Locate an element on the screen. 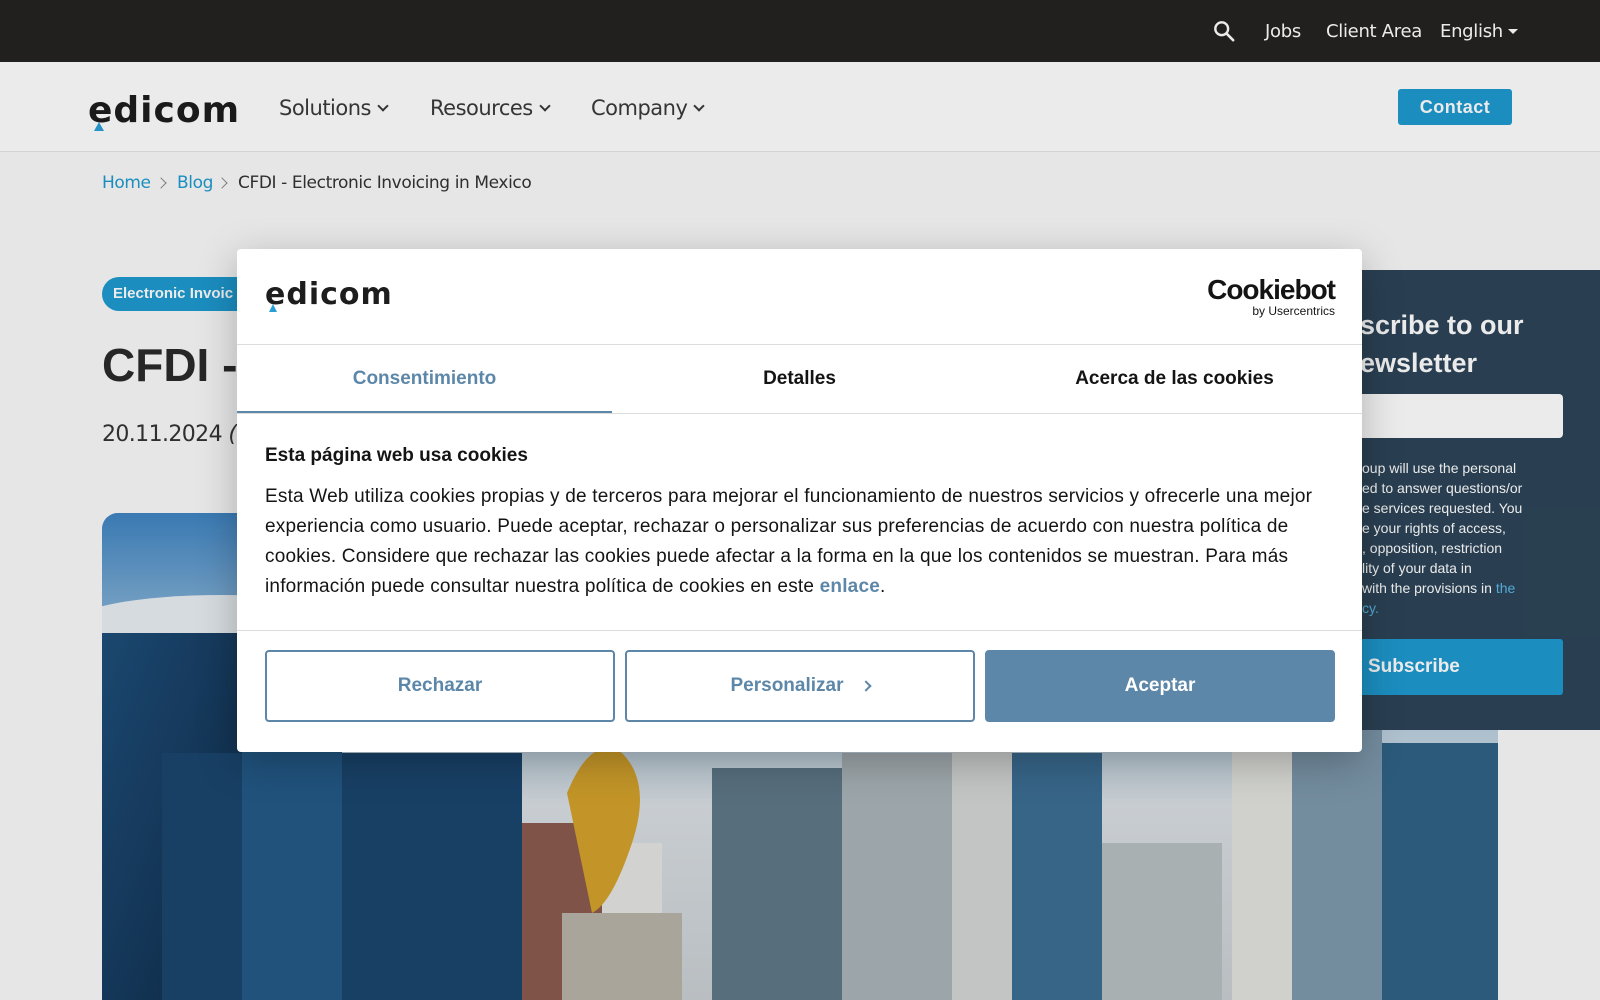 The height and width of the screenshot is (1000, 1600). privacy-line: , opposition, restriction is located at coordinates (1432, 548).